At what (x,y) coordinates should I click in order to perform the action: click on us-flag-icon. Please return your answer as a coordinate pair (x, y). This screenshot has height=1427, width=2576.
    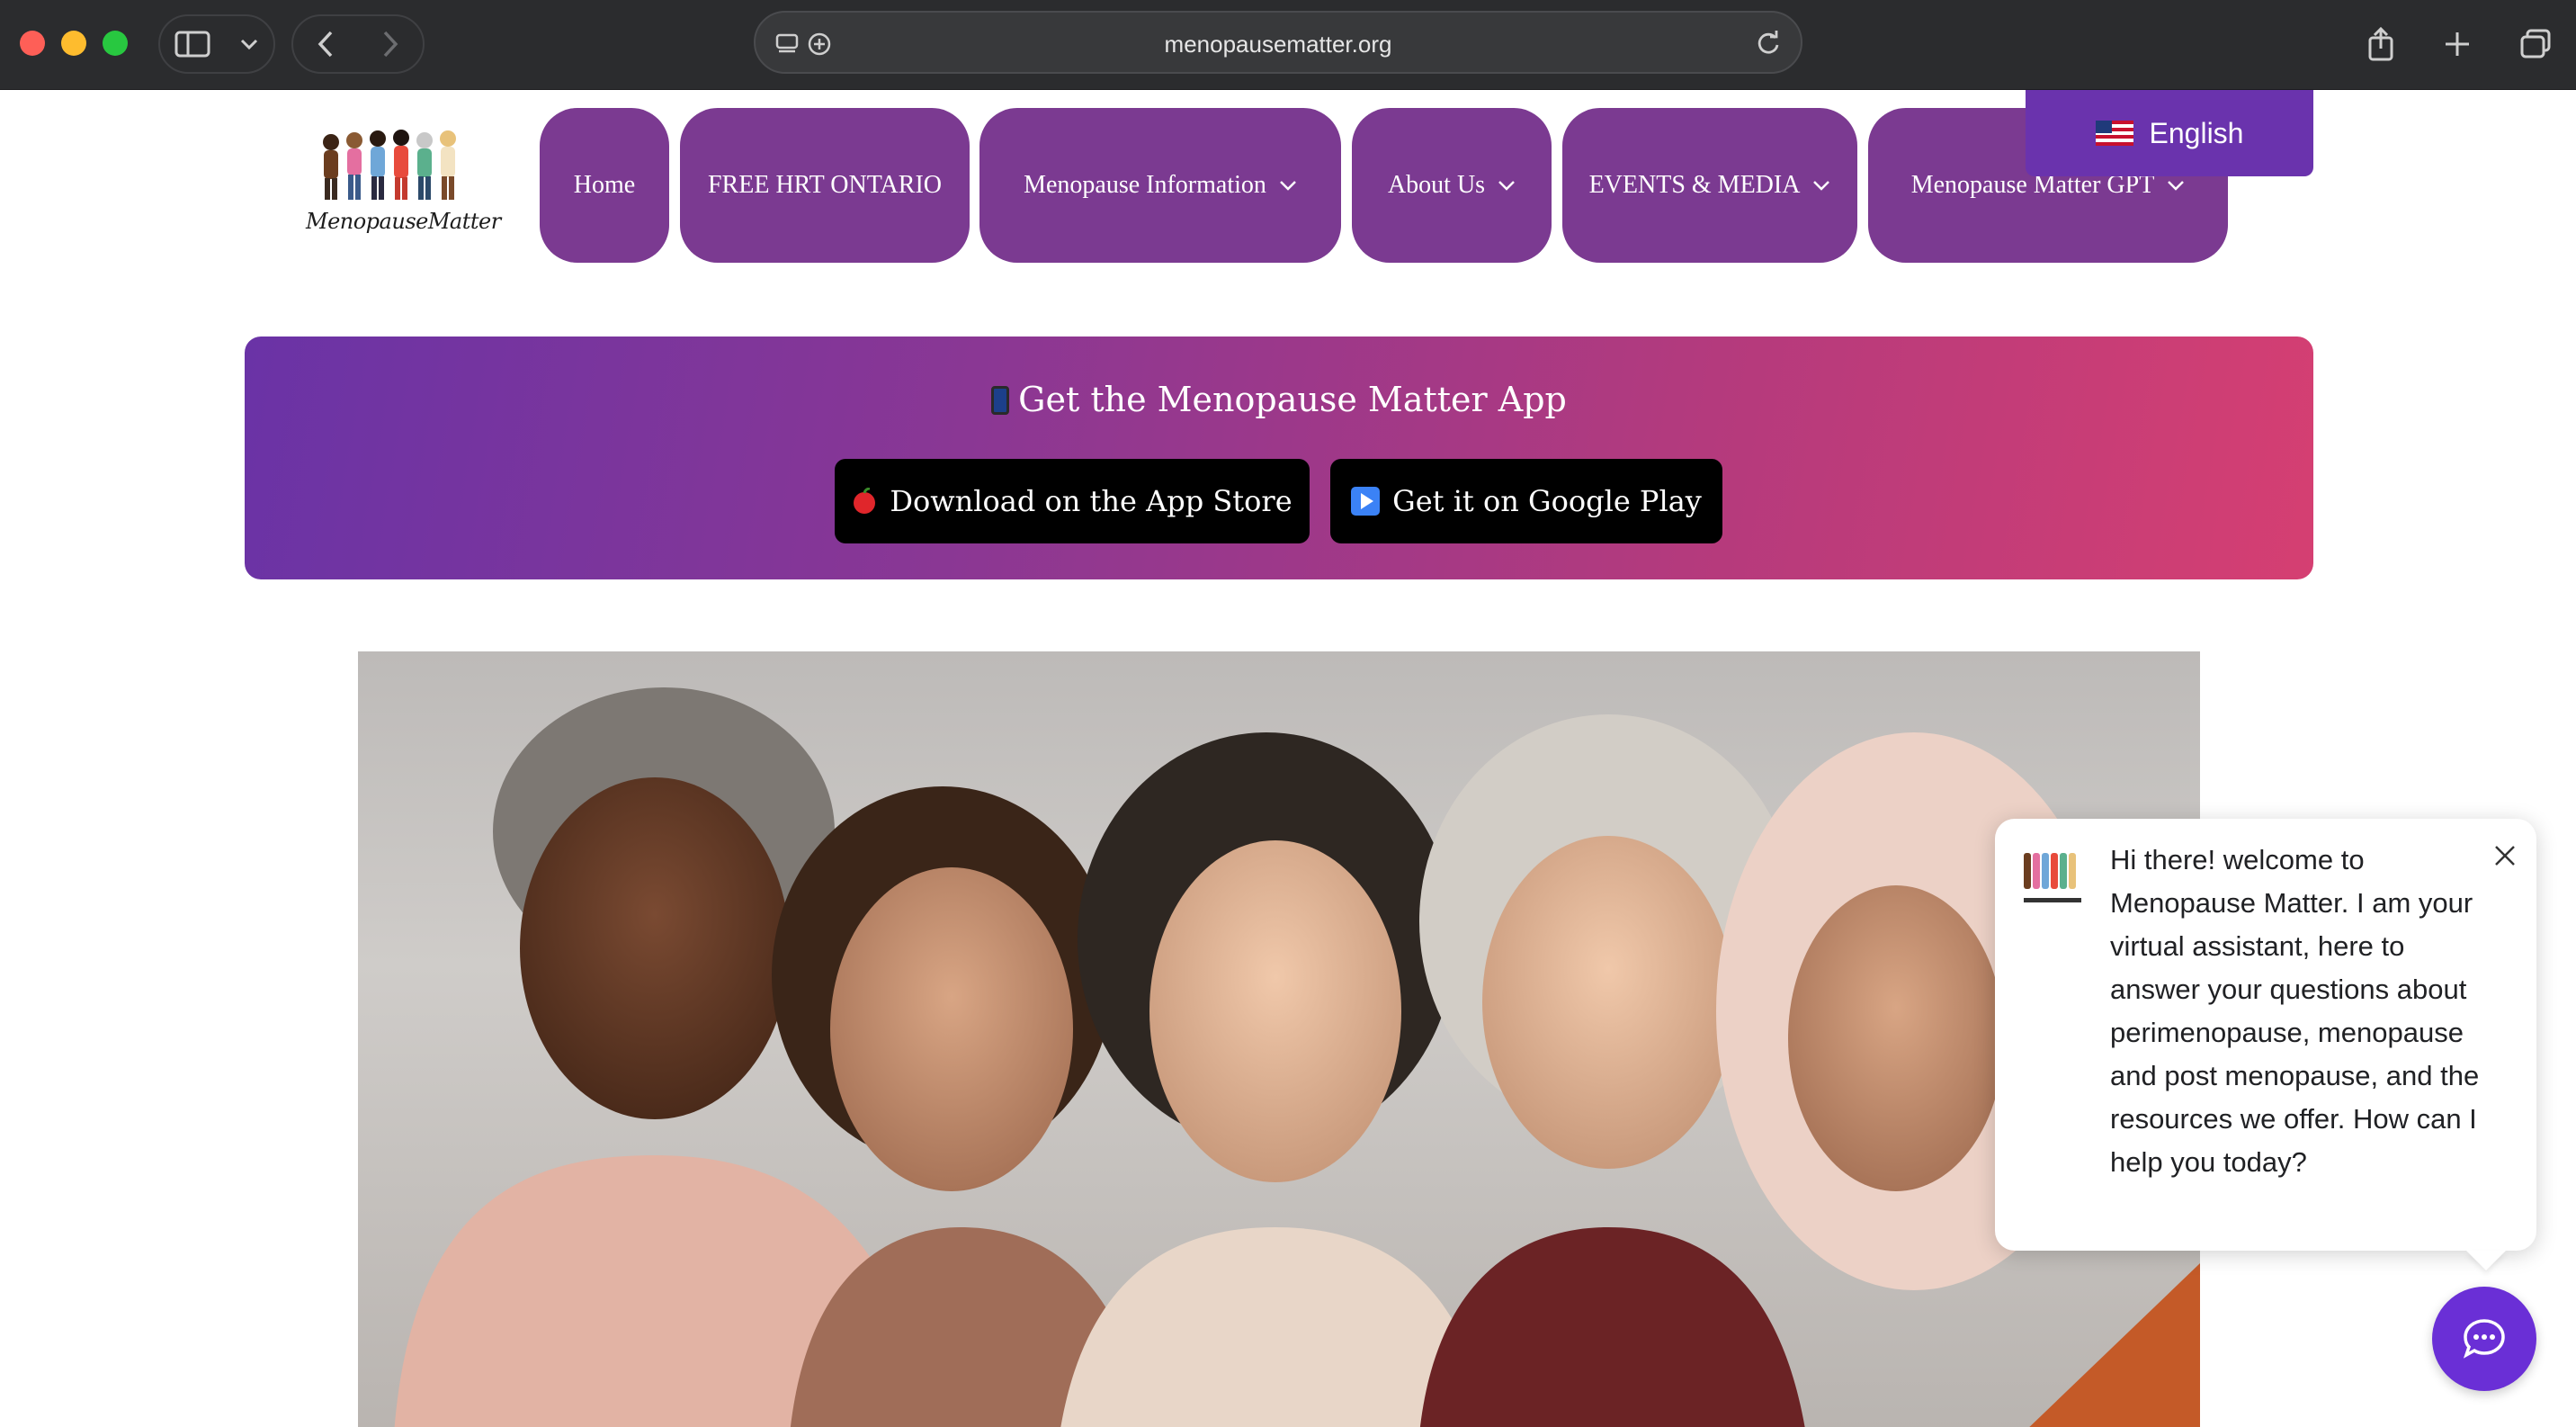
    Looking at the image, I should click on (2114, 133).